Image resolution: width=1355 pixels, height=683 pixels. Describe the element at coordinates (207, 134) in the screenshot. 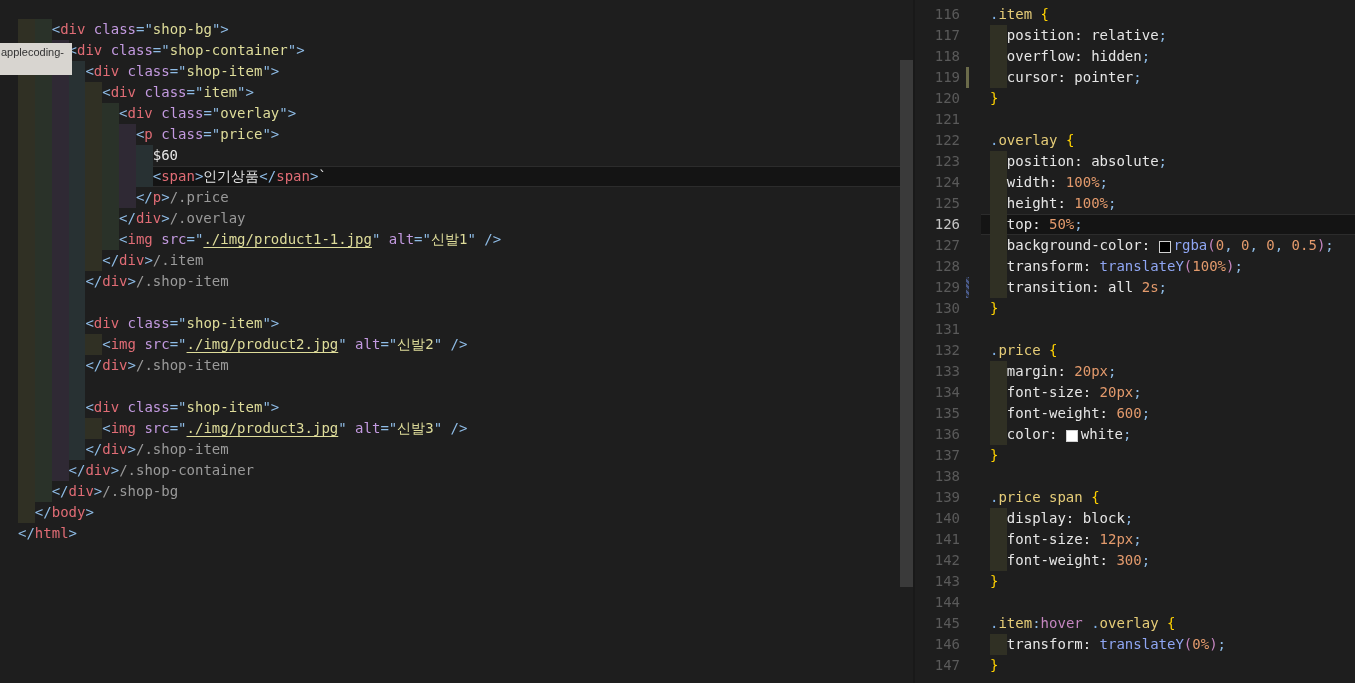

I see `code-line: <p class="price">` at that location.